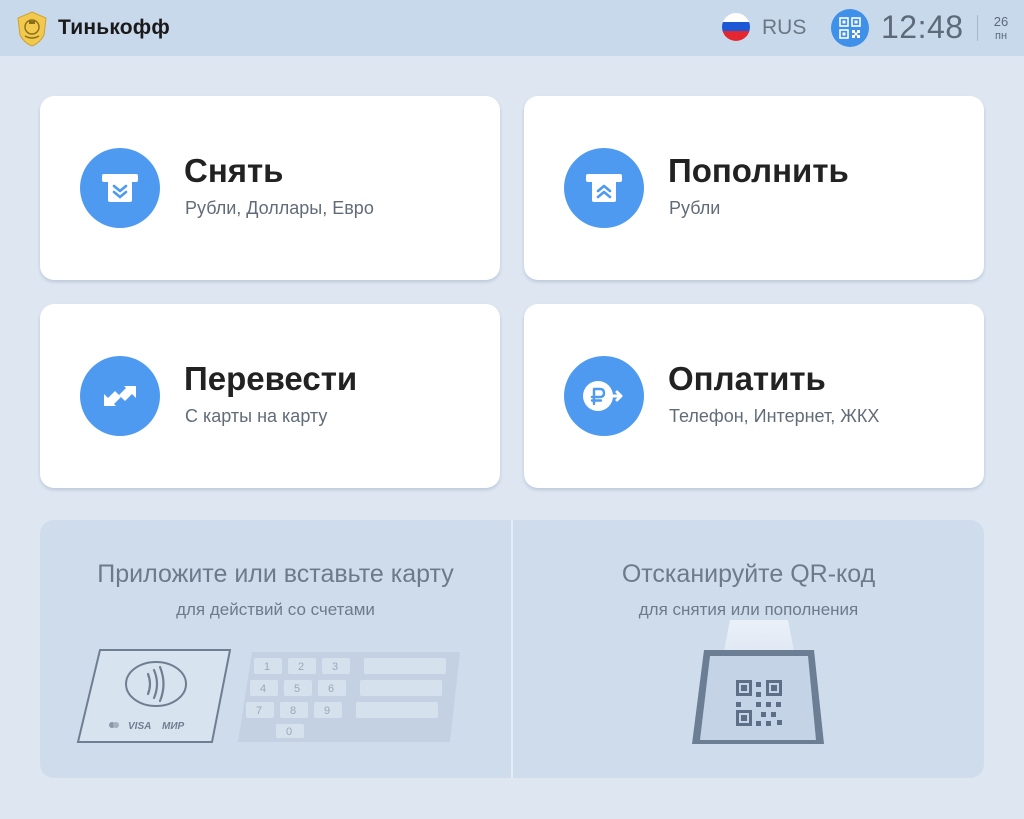 Image resolution: width=1024 pixels, height=819 pixels. Describe the element at coordinates (259, 711) in the screenshot. I see `svg-text: 7` at that location.